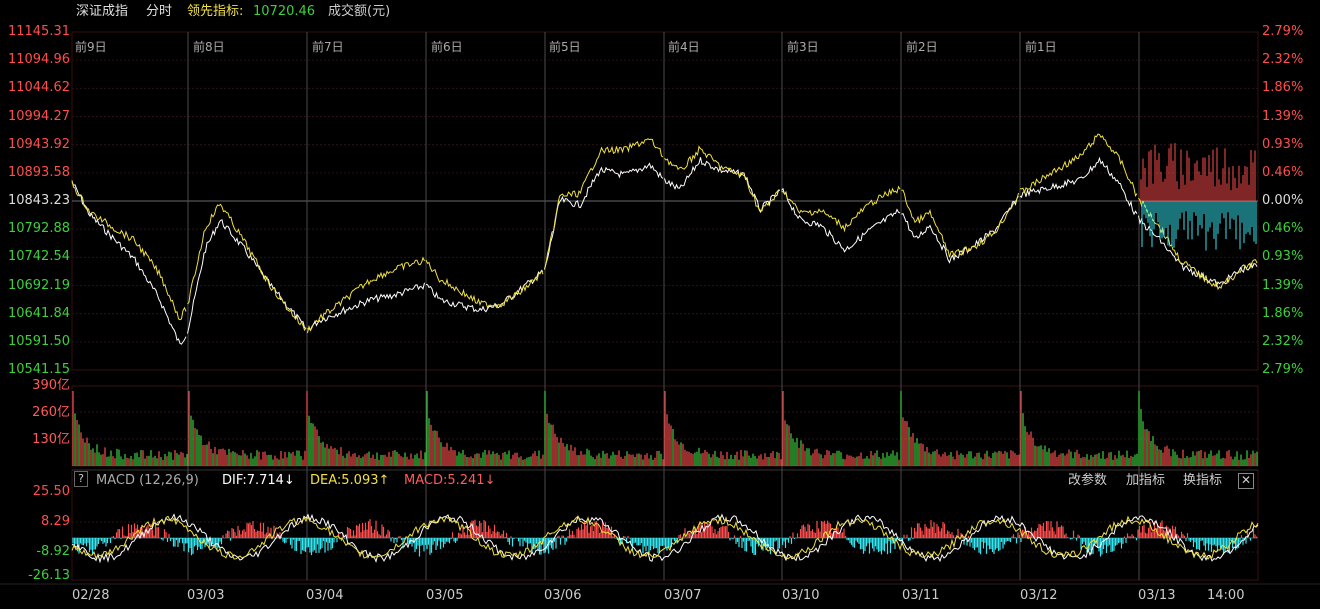  I want to click on price-axis-label: 10792.88, so click(38, 229).